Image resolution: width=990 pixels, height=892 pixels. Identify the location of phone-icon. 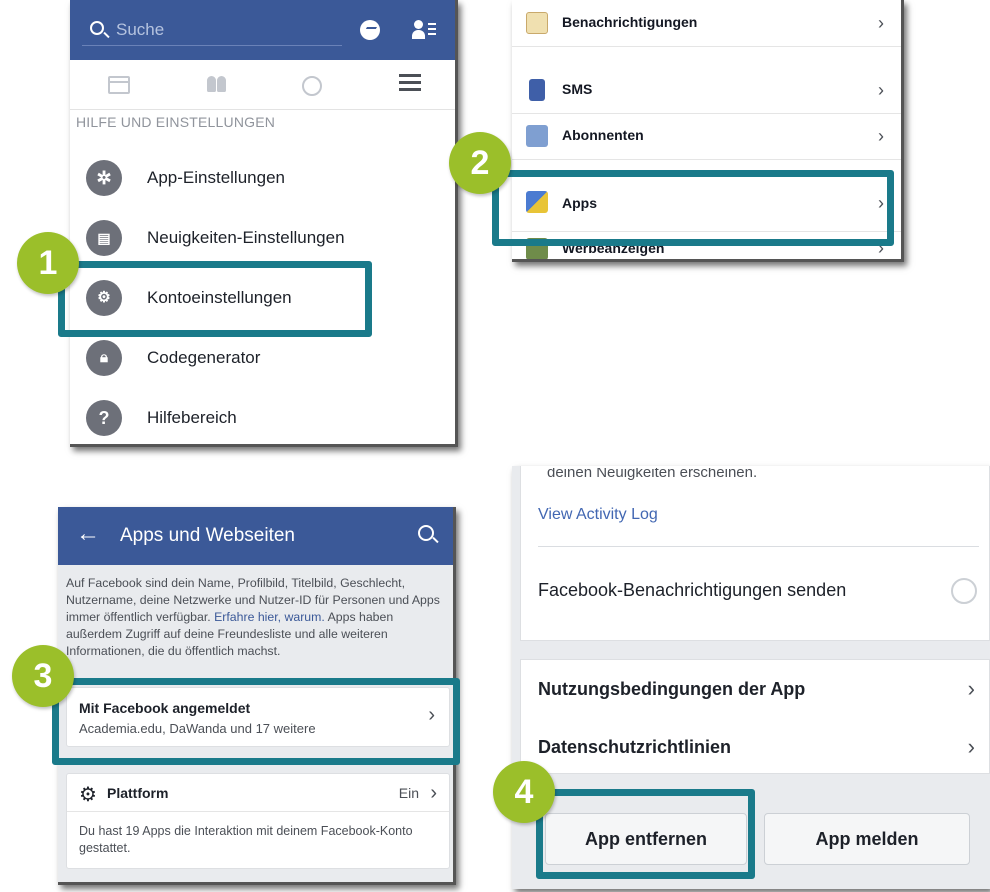
(537, 90).